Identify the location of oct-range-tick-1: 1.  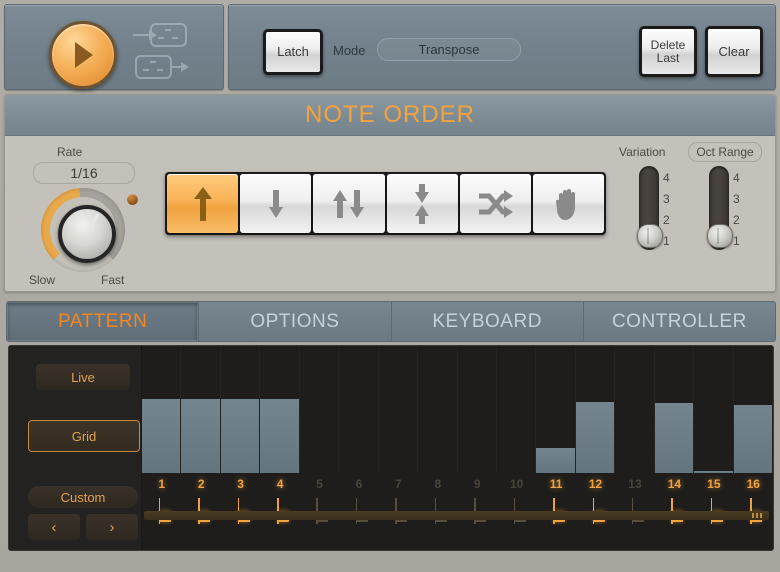
(736, 241).